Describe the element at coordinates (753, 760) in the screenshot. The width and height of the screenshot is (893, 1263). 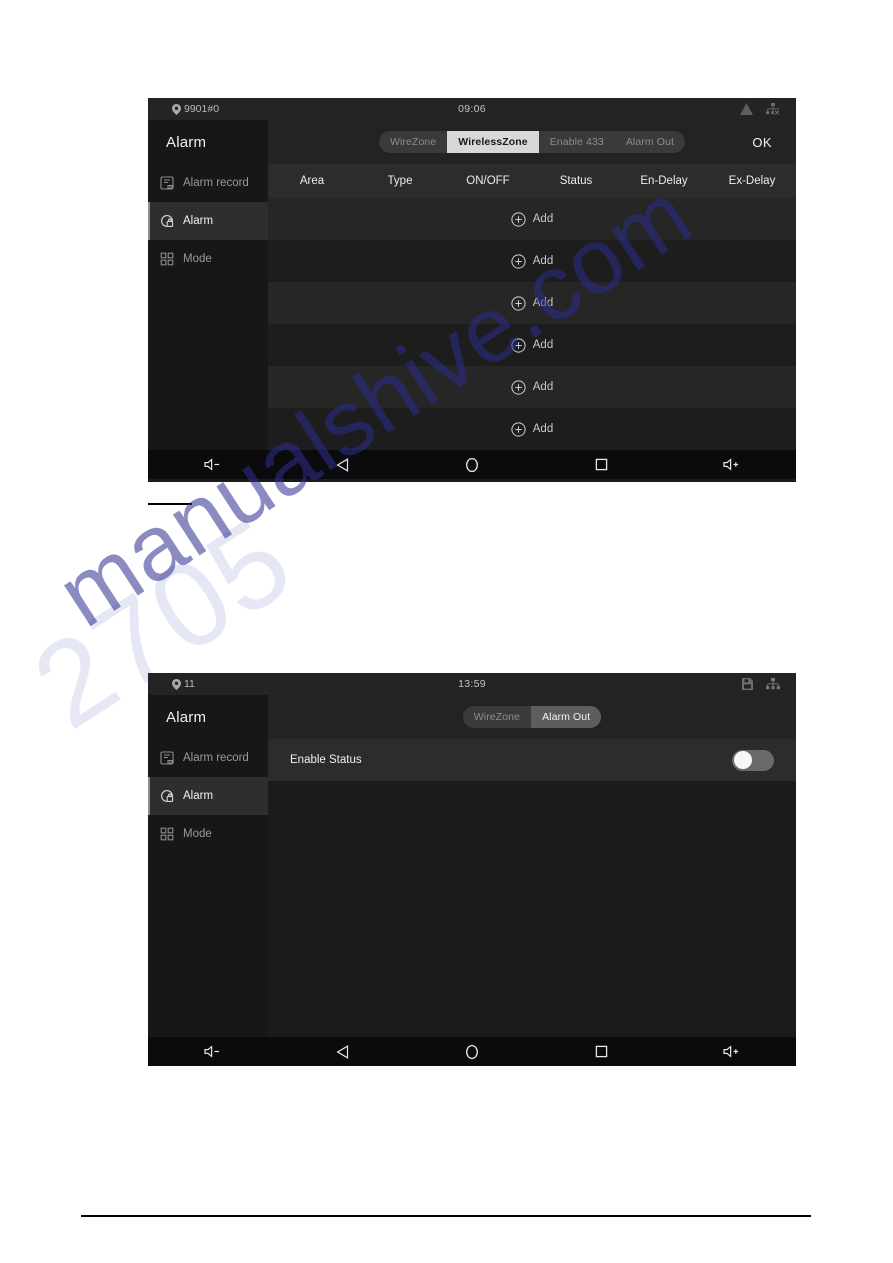
I see `enable-status-toggle` at that location.